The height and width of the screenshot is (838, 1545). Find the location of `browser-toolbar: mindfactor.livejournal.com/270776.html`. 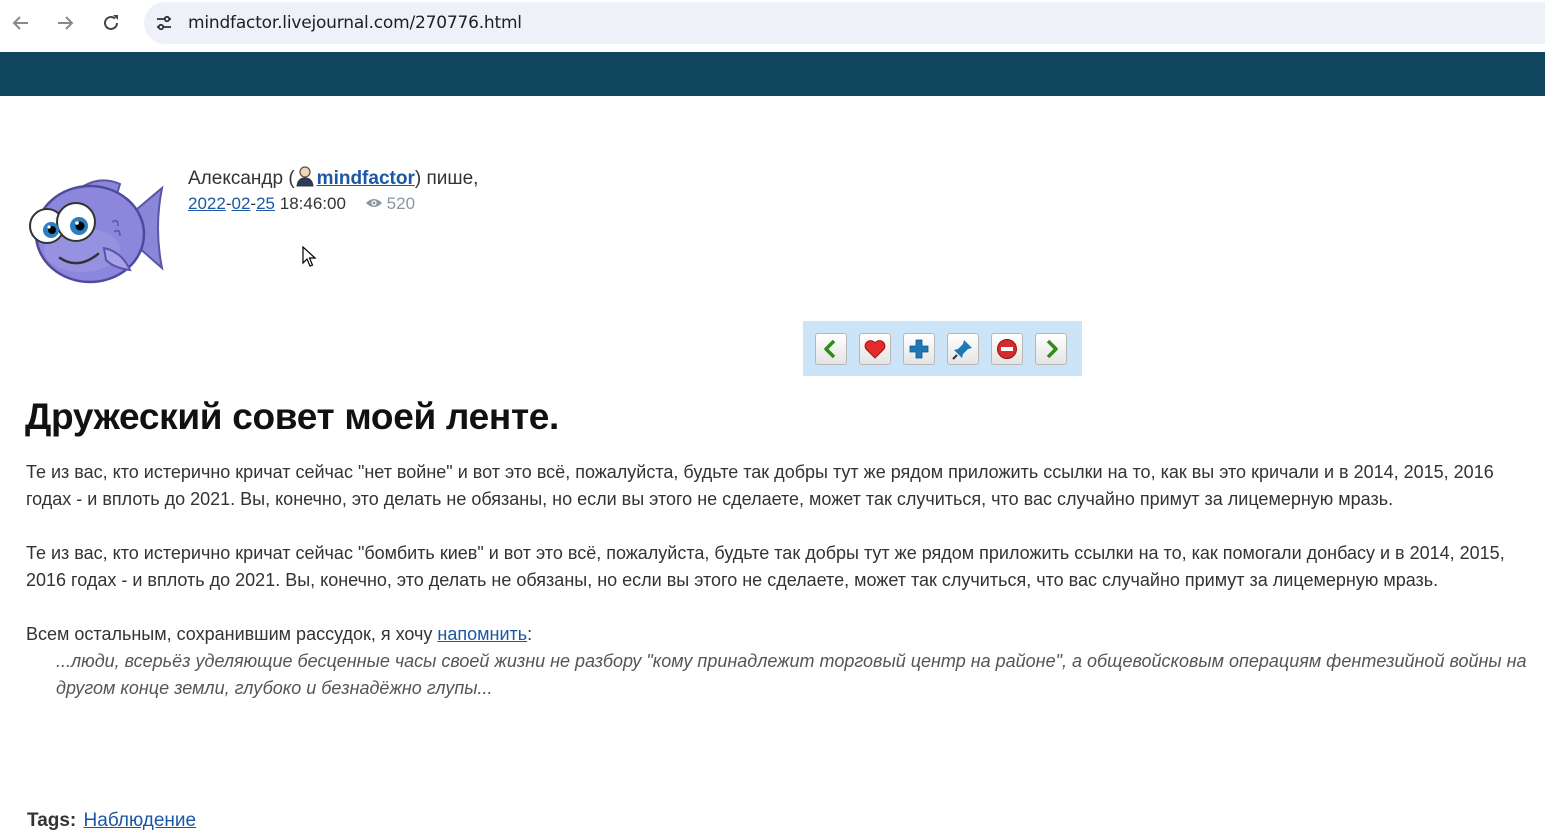

browser-toolbar: mindfactor.livejournal.com/270776.html is located at coordinates (772, 23).